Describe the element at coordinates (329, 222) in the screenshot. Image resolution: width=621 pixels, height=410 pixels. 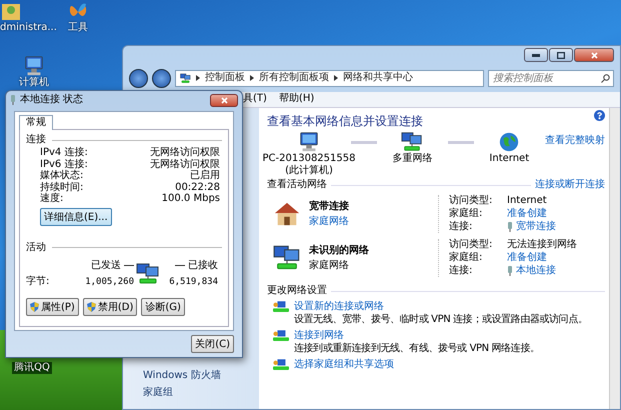
I see `network-type-link: 家庭网络` at that location.